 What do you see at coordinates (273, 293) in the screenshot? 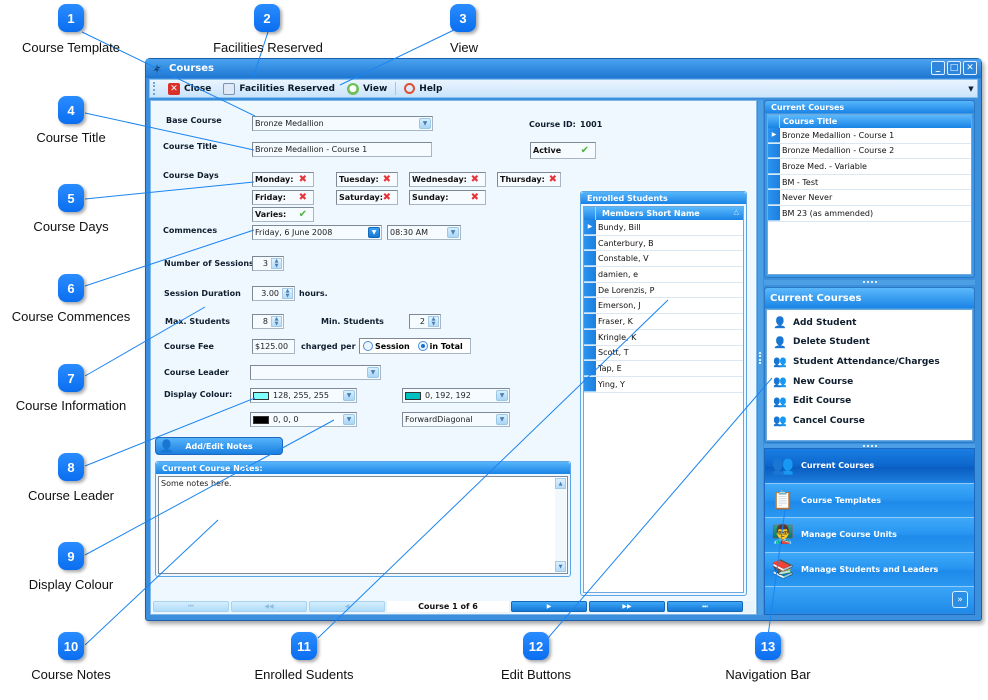
I see `duration-stepper: 3.00 ▲ ▼` at bounding box center [273, 293].